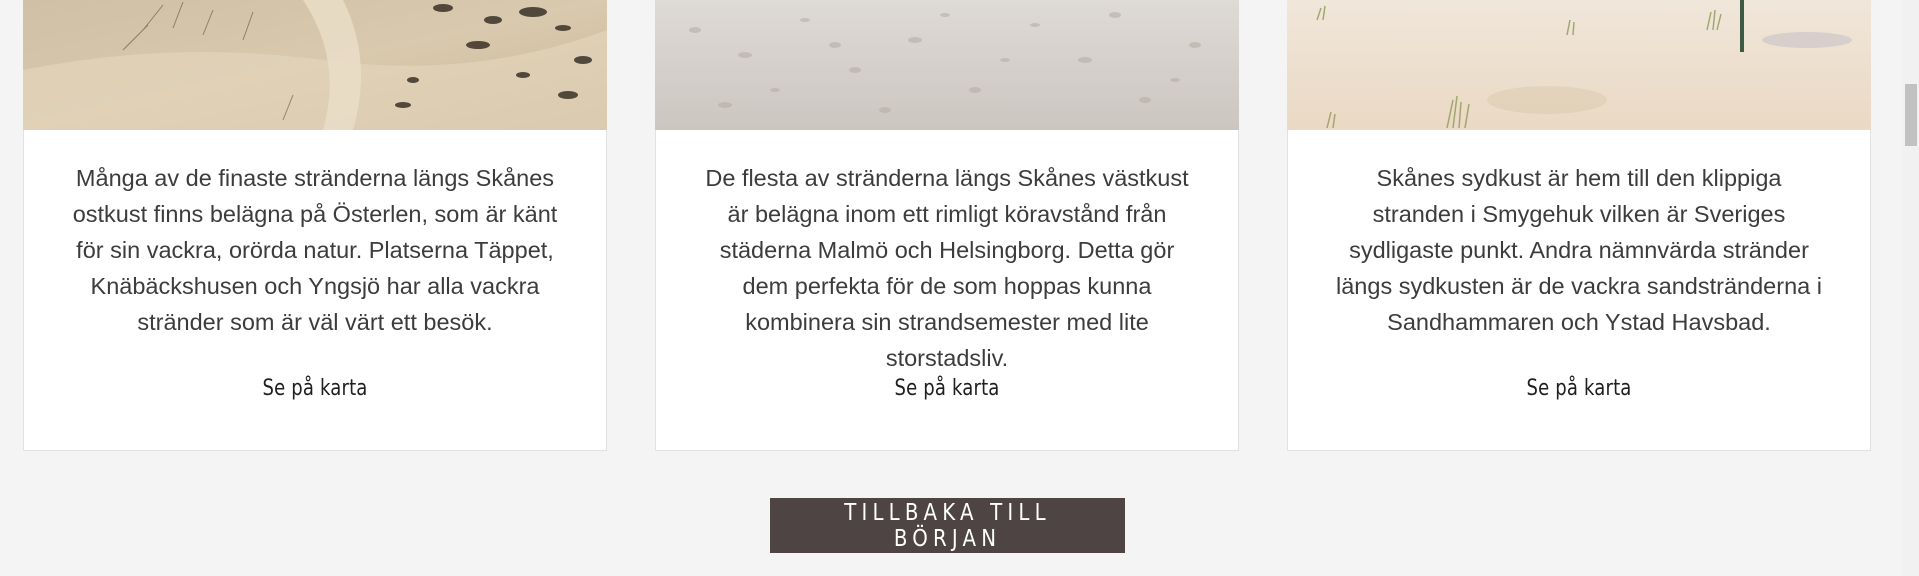 Image resolution: width=1919 pixels, height=576 pixels. Describe the element at coordinates (1910, 288) in the screenshot. I see `page-scrollbar` at that location.